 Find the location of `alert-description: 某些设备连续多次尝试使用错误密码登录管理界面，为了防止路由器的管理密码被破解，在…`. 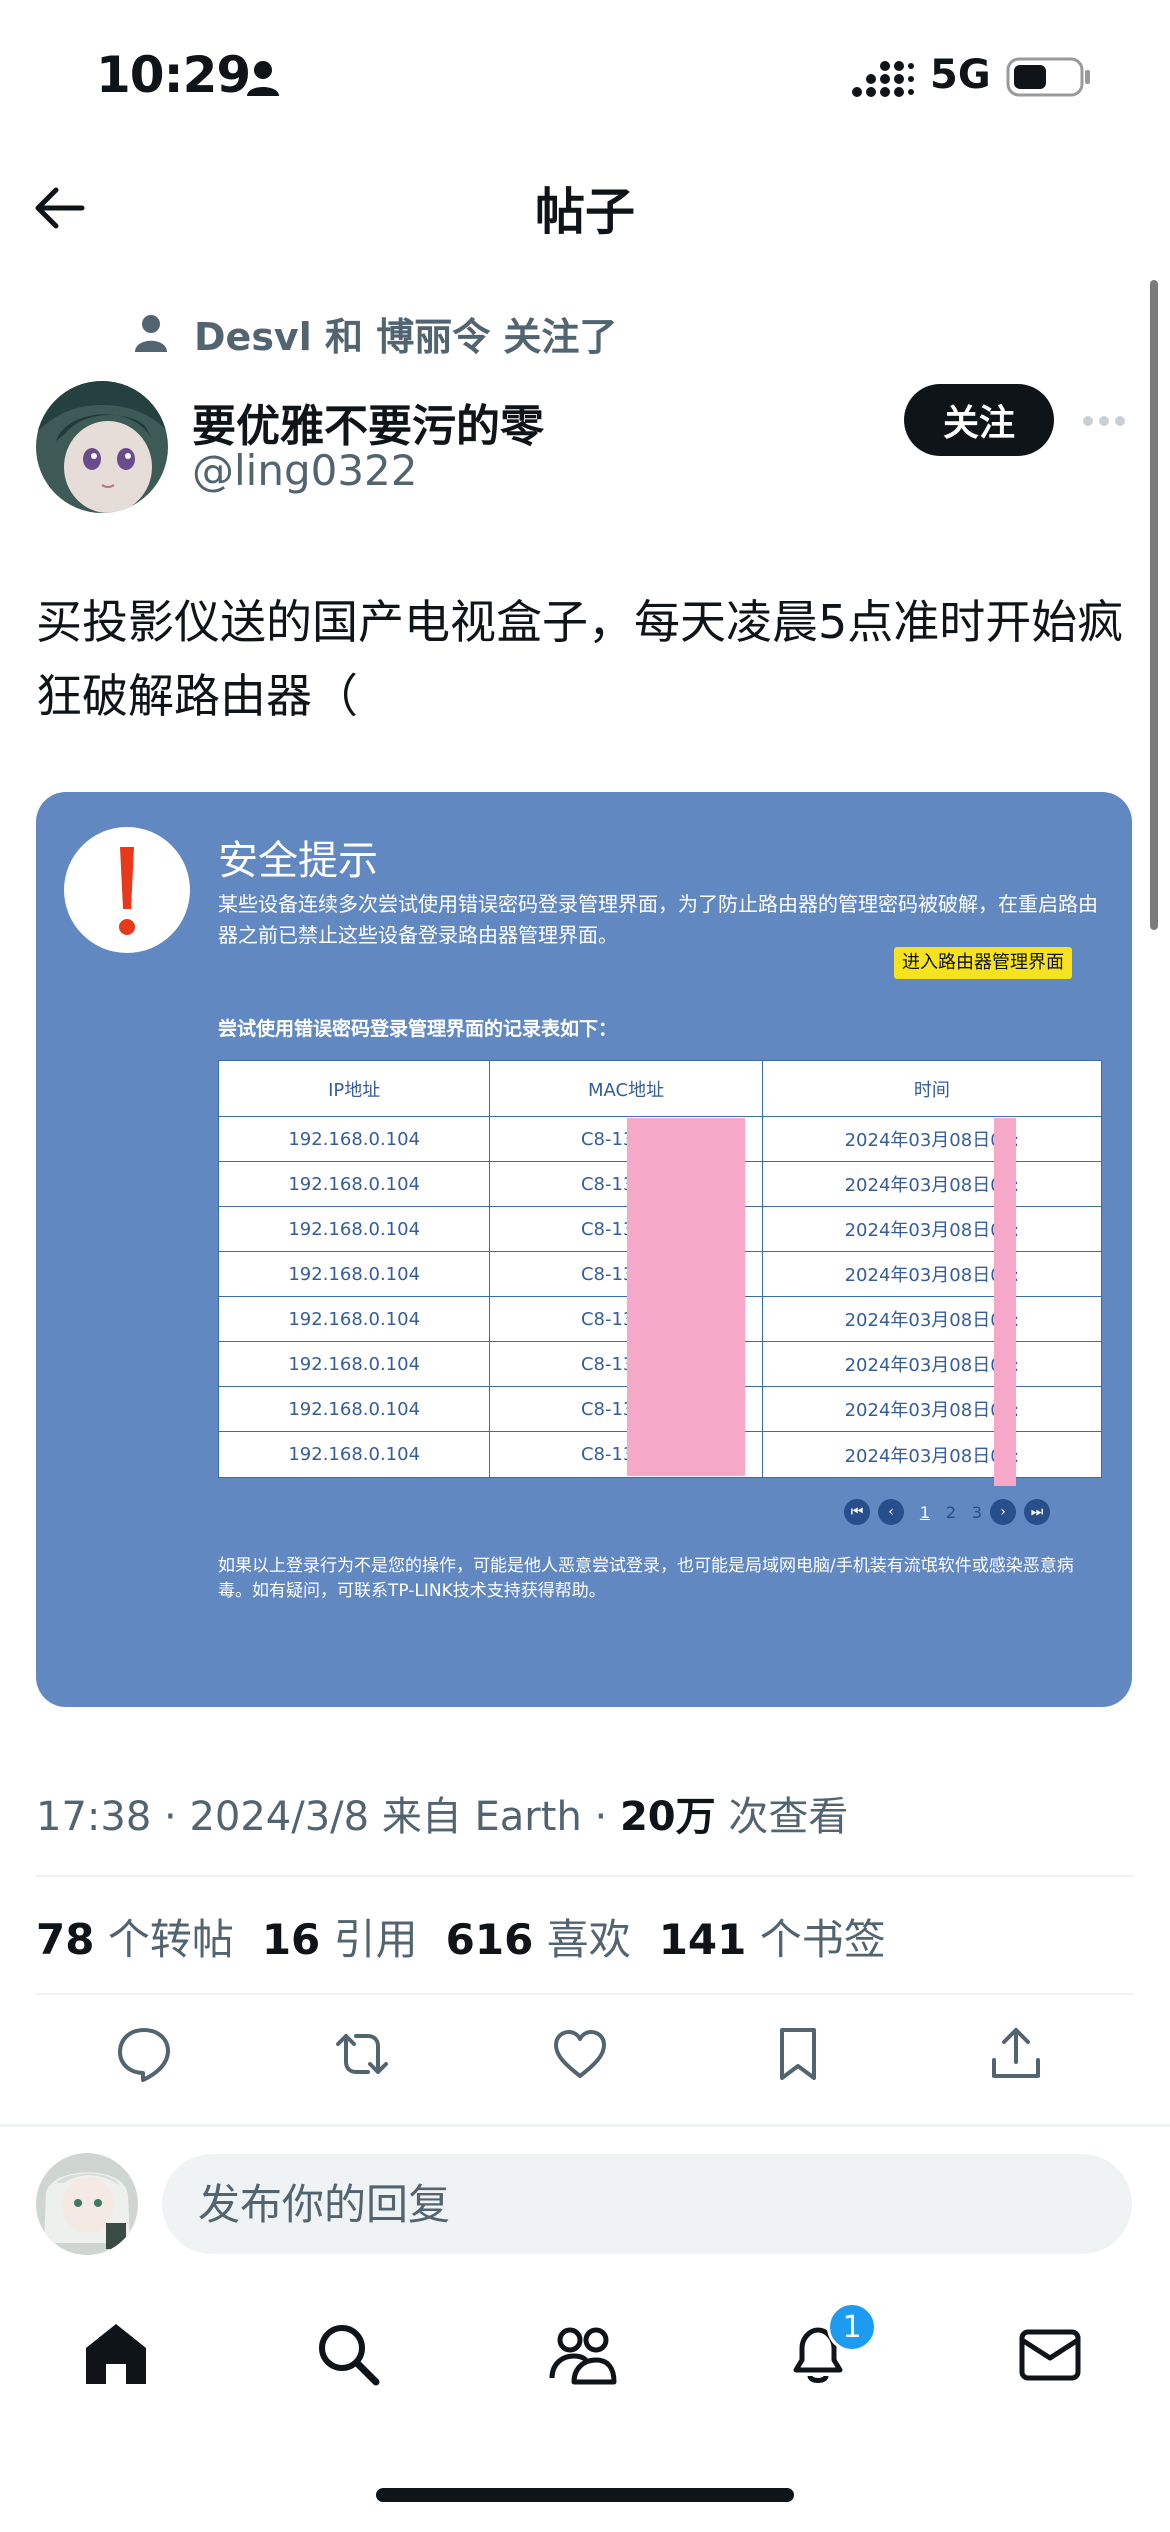

alert-description: 某些设备连续多次尝试使用错误密码登录管理界面，为了防止路由器的管理密码被破解，在… is located at coordinates (658, 919).